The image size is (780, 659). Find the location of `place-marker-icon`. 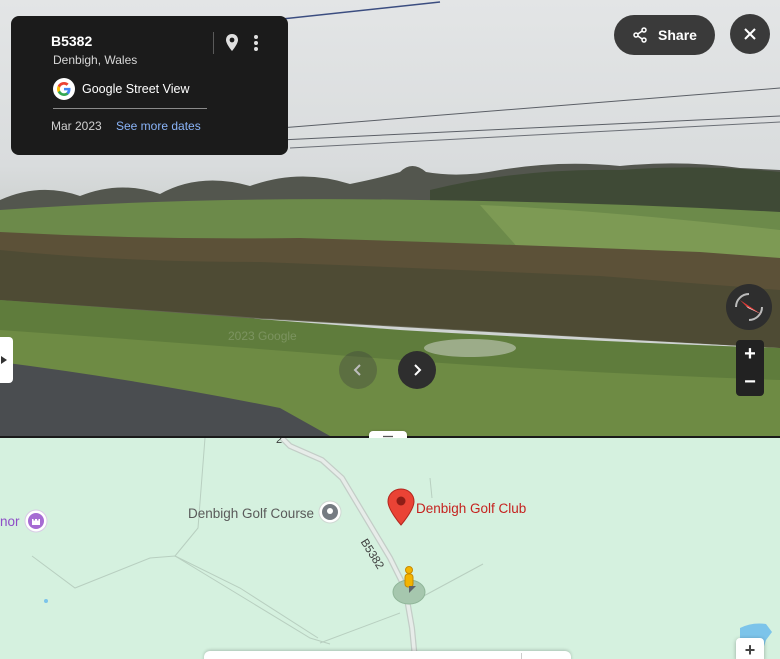

place-marker-icon is located at coordinates (330, 512).